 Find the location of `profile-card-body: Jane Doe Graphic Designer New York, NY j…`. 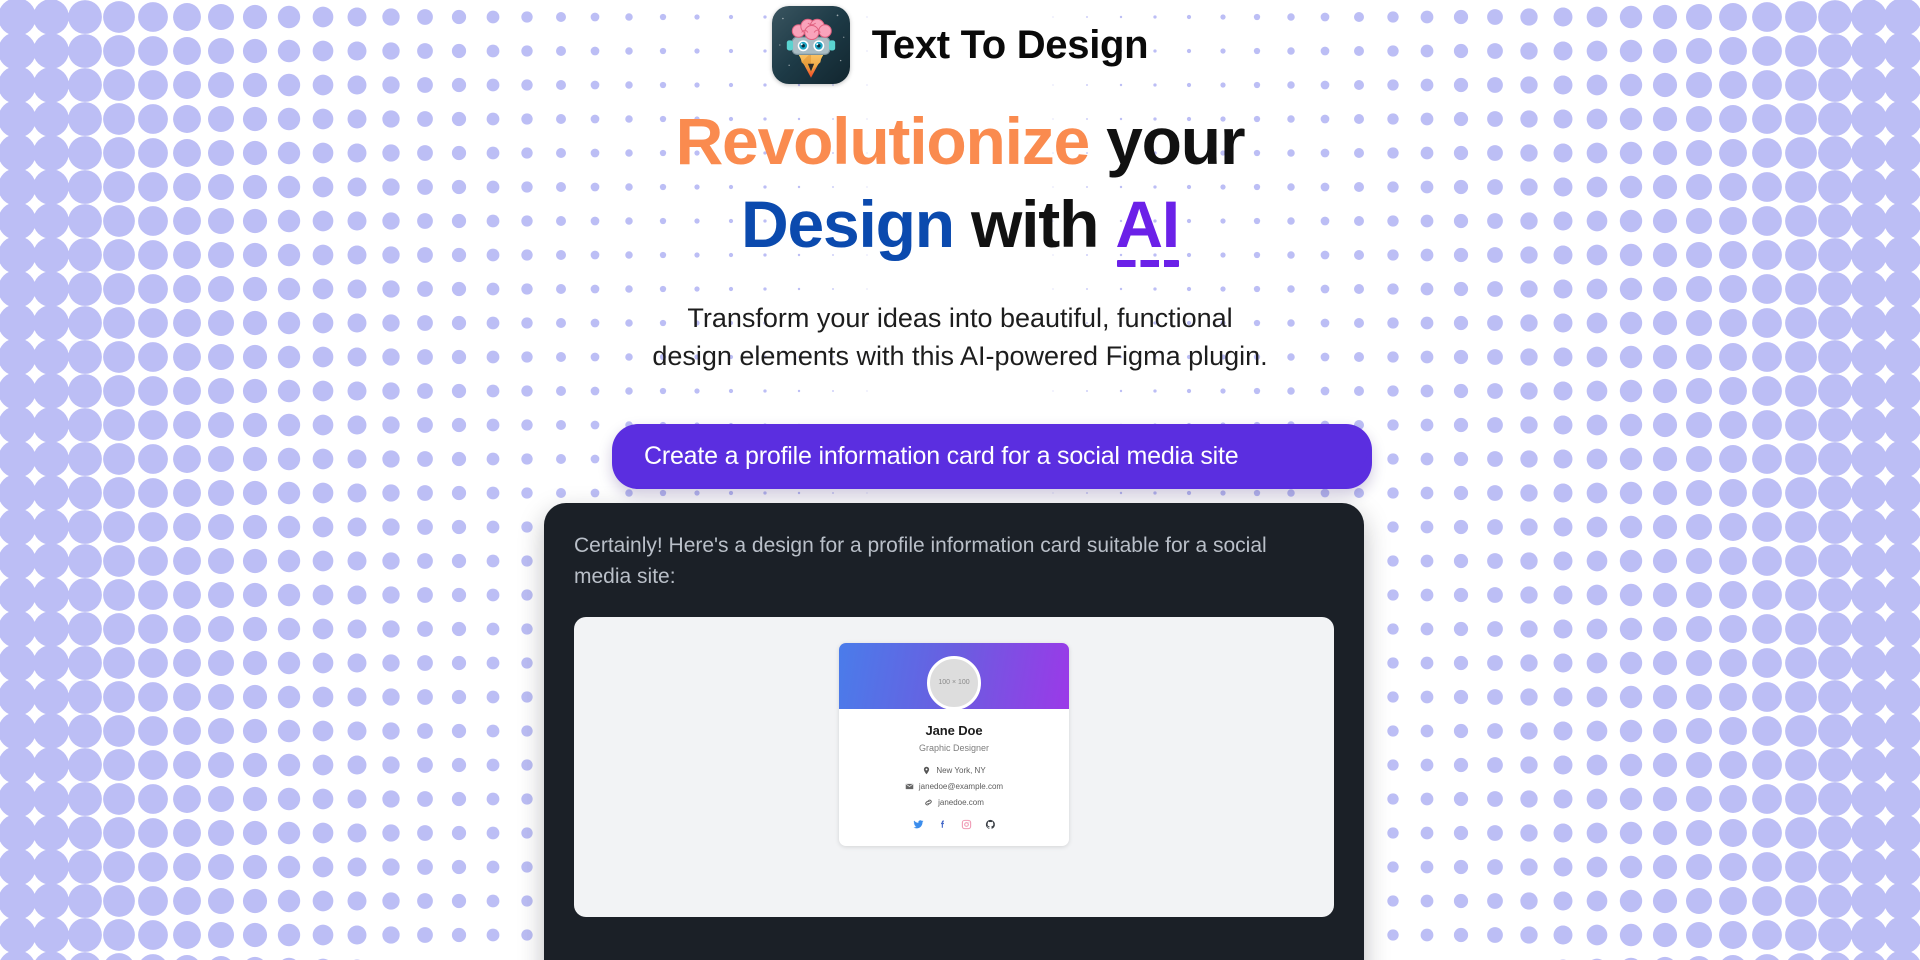

profile-card-body: Jane Doe Graphic Designer New York, NY j… is located at coordinates (954, 770).